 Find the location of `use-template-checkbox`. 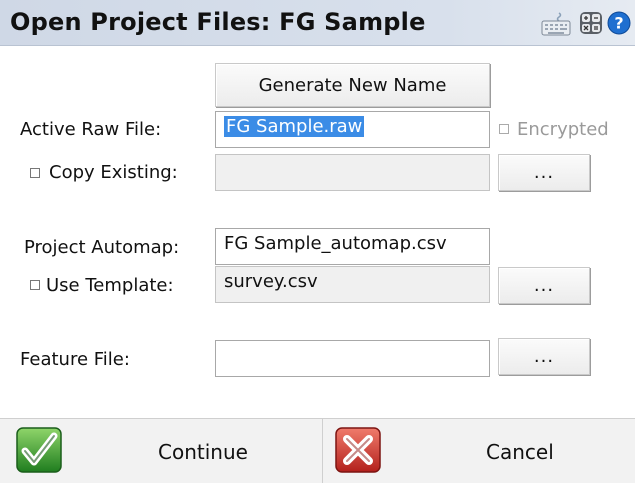

use-template-checkbox is located at coordinates (35, 285).